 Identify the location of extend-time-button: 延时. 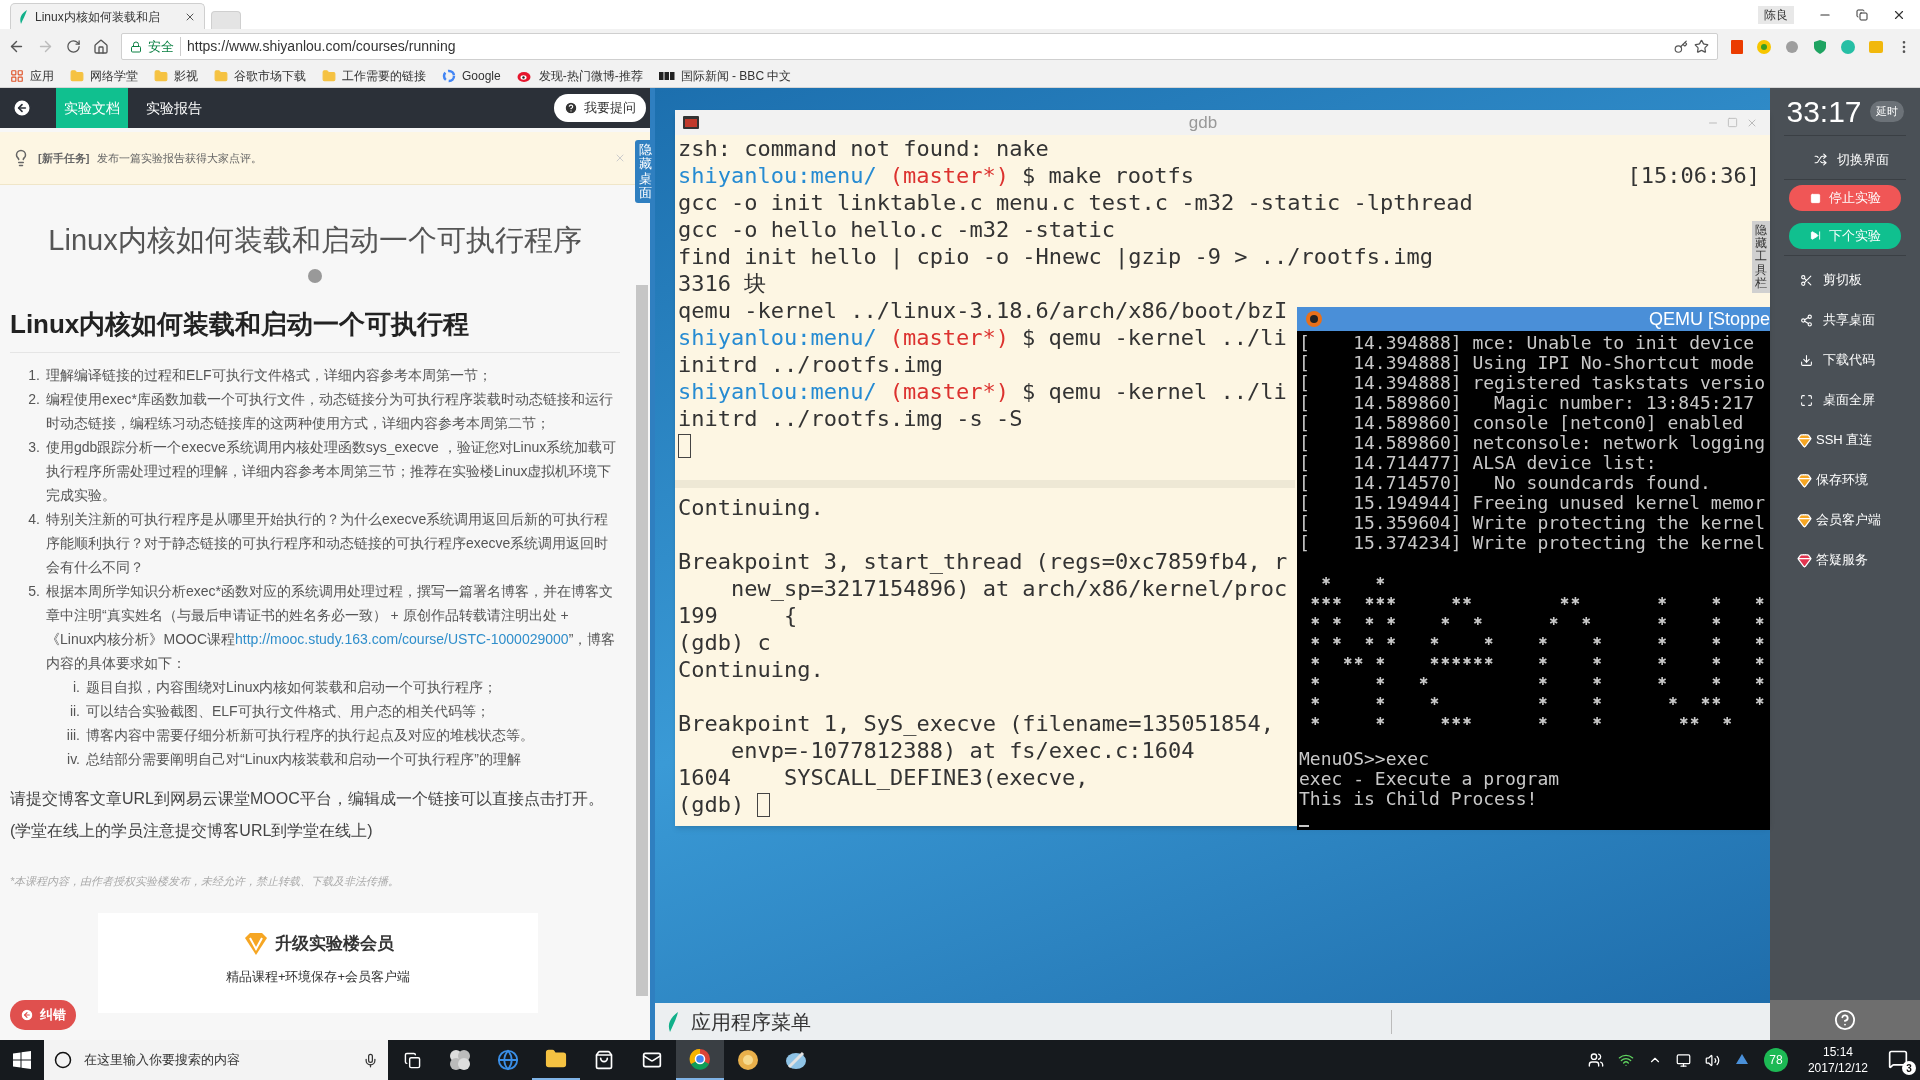
(1886, 111).